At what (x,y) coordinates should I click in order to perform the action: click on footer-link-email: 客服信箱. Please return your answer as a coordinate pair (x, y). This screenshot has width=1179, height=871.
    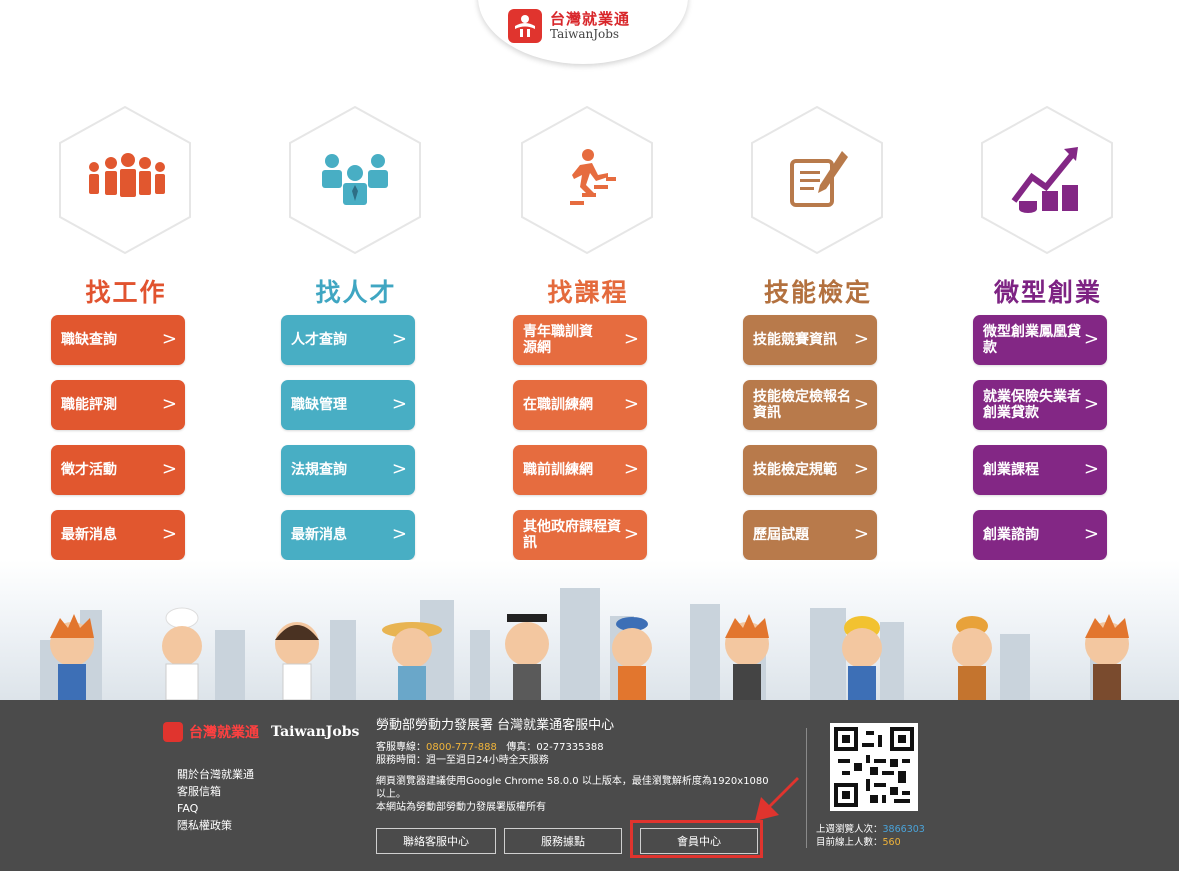
    Looking at the image, I should click on (215, 791).